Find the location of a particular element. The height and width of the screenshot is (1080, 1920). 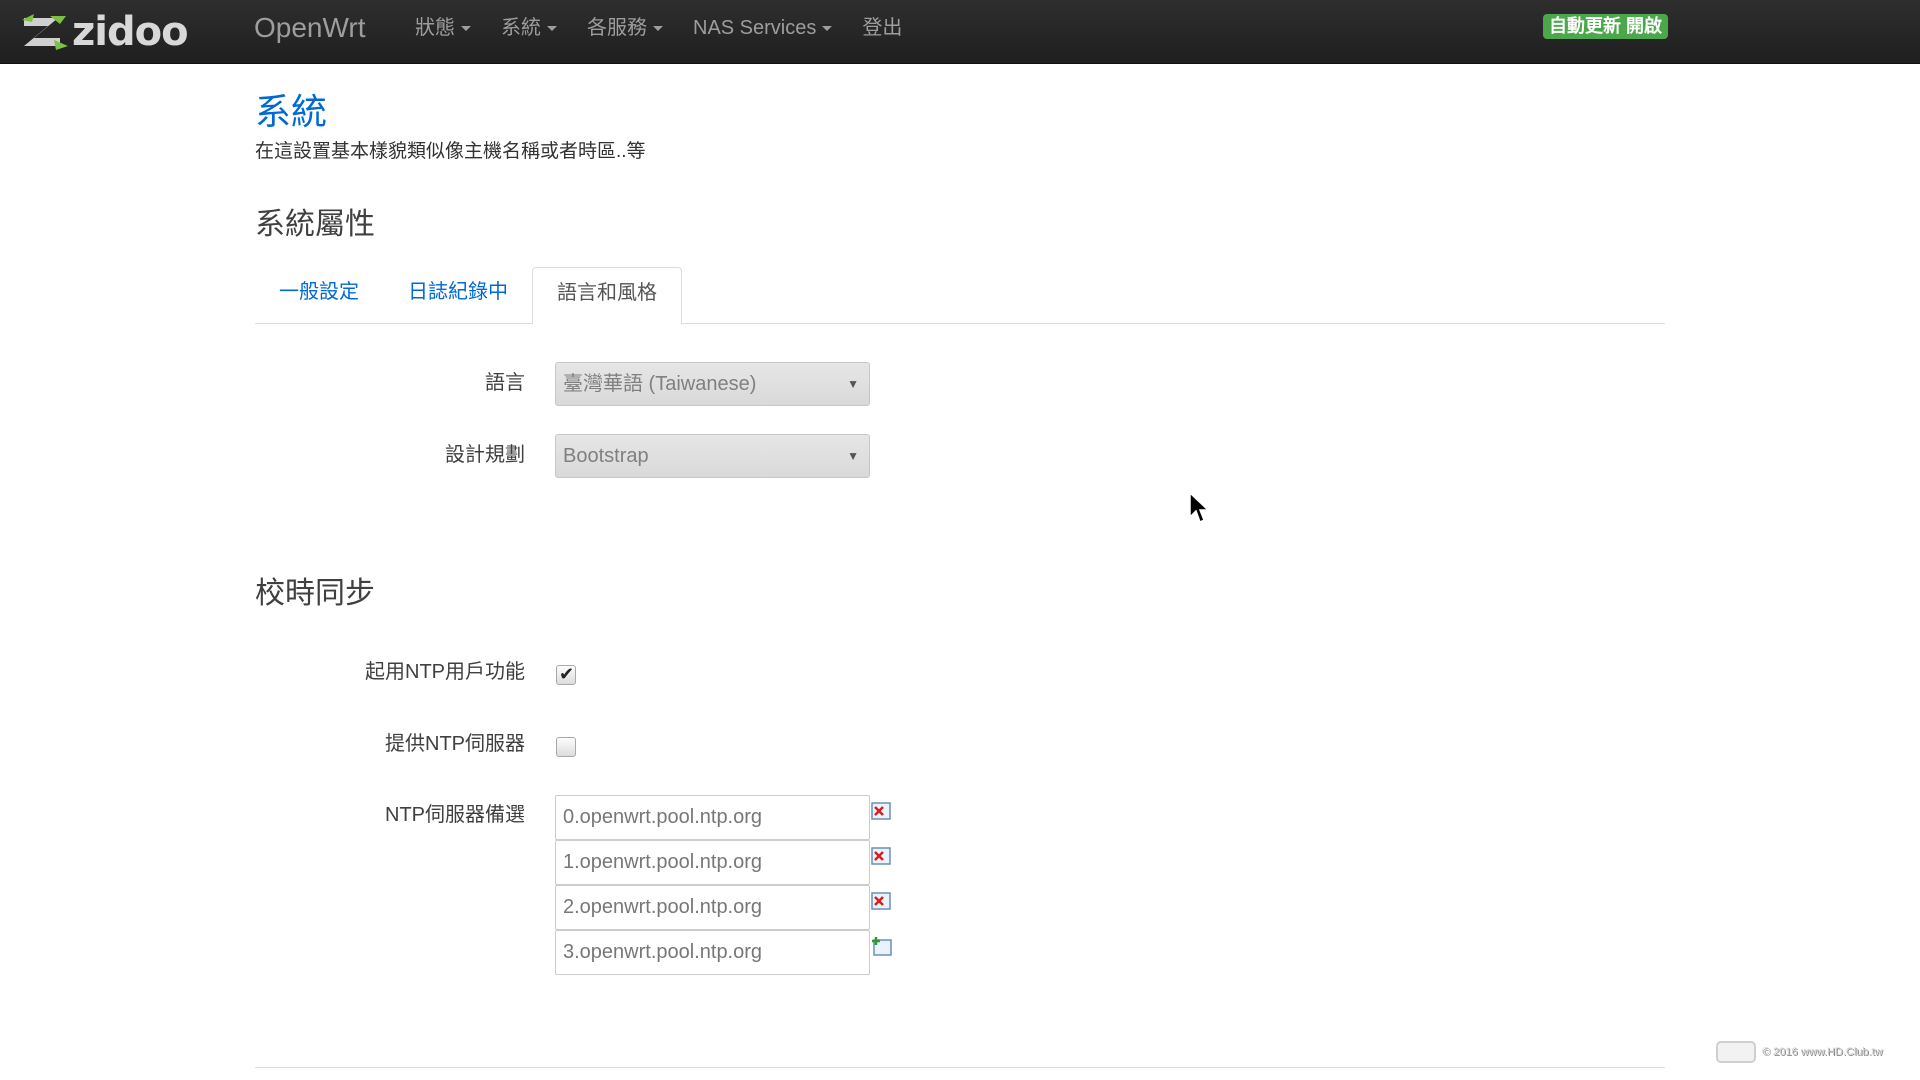

menu-label: 登出 is located at coordinates (882, 28).